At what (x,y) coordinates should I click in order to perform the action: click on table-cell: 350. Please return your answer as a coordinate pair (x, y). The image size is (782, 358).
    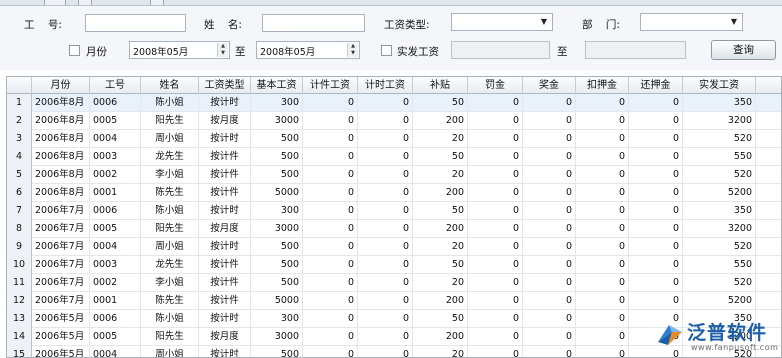
    Looking at the image, I should click on (719, 211).